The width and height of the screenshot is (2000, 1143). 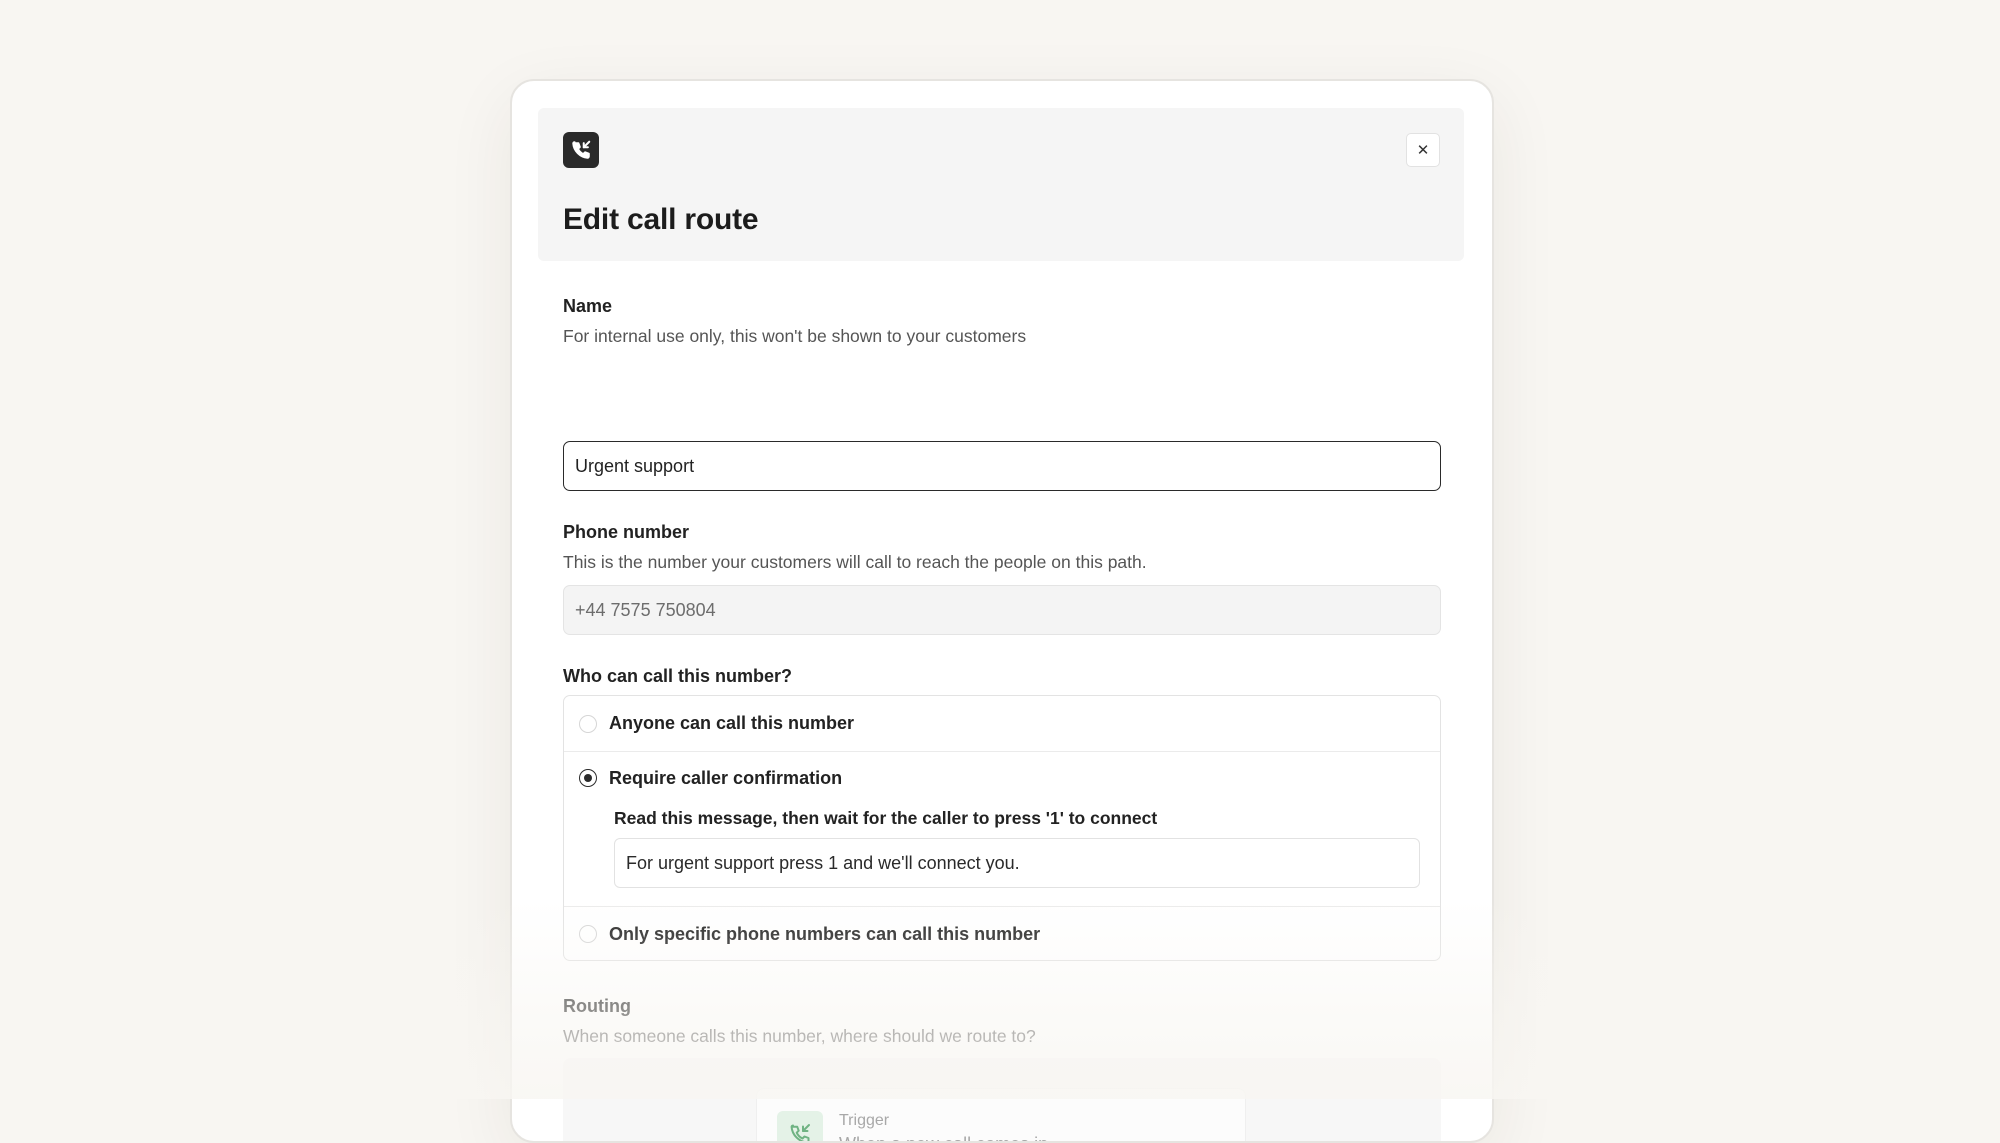 I want to click on phone-number-field, so click(x=1002, y=610).